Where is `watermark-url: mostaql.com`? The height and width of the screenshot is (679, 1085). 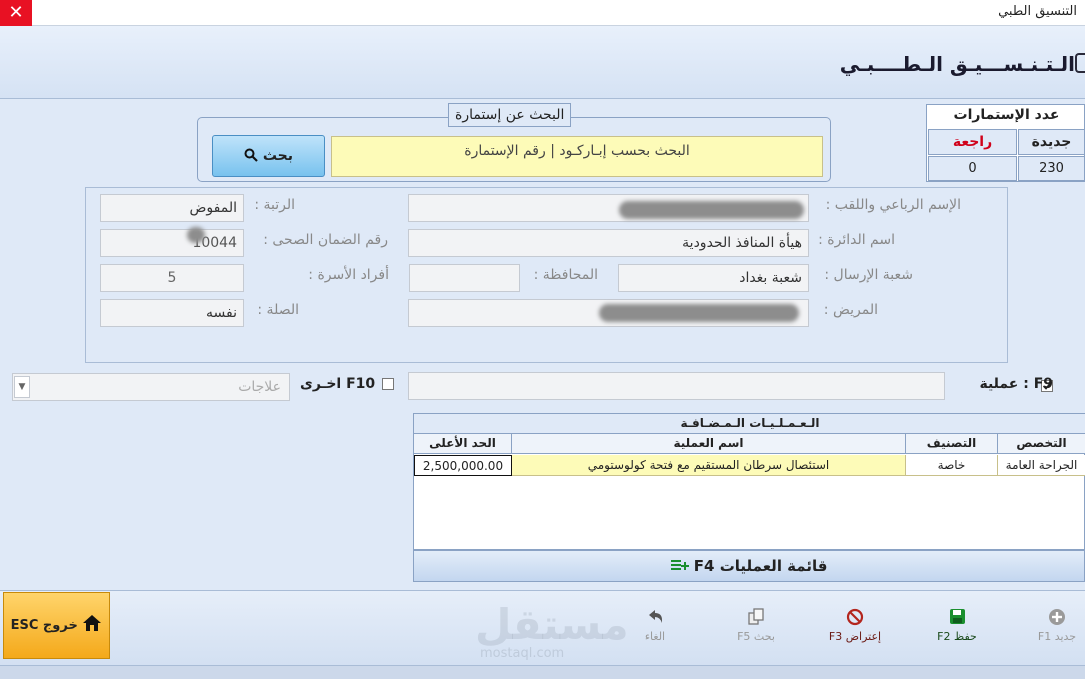 watermark-url: mostaql.com is located at coordinates (522, 653).